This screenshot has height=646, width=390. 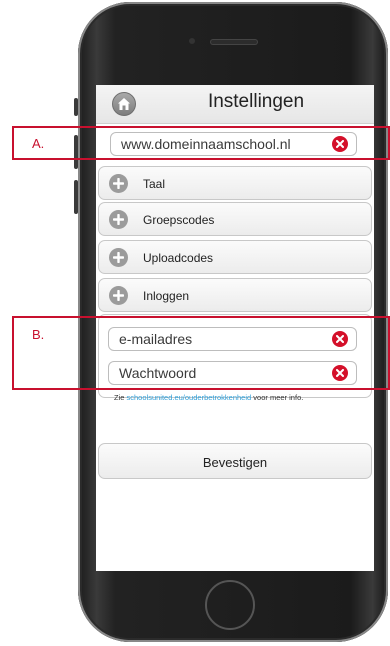 I want to click on home-icon, so click(x=124, y=104).